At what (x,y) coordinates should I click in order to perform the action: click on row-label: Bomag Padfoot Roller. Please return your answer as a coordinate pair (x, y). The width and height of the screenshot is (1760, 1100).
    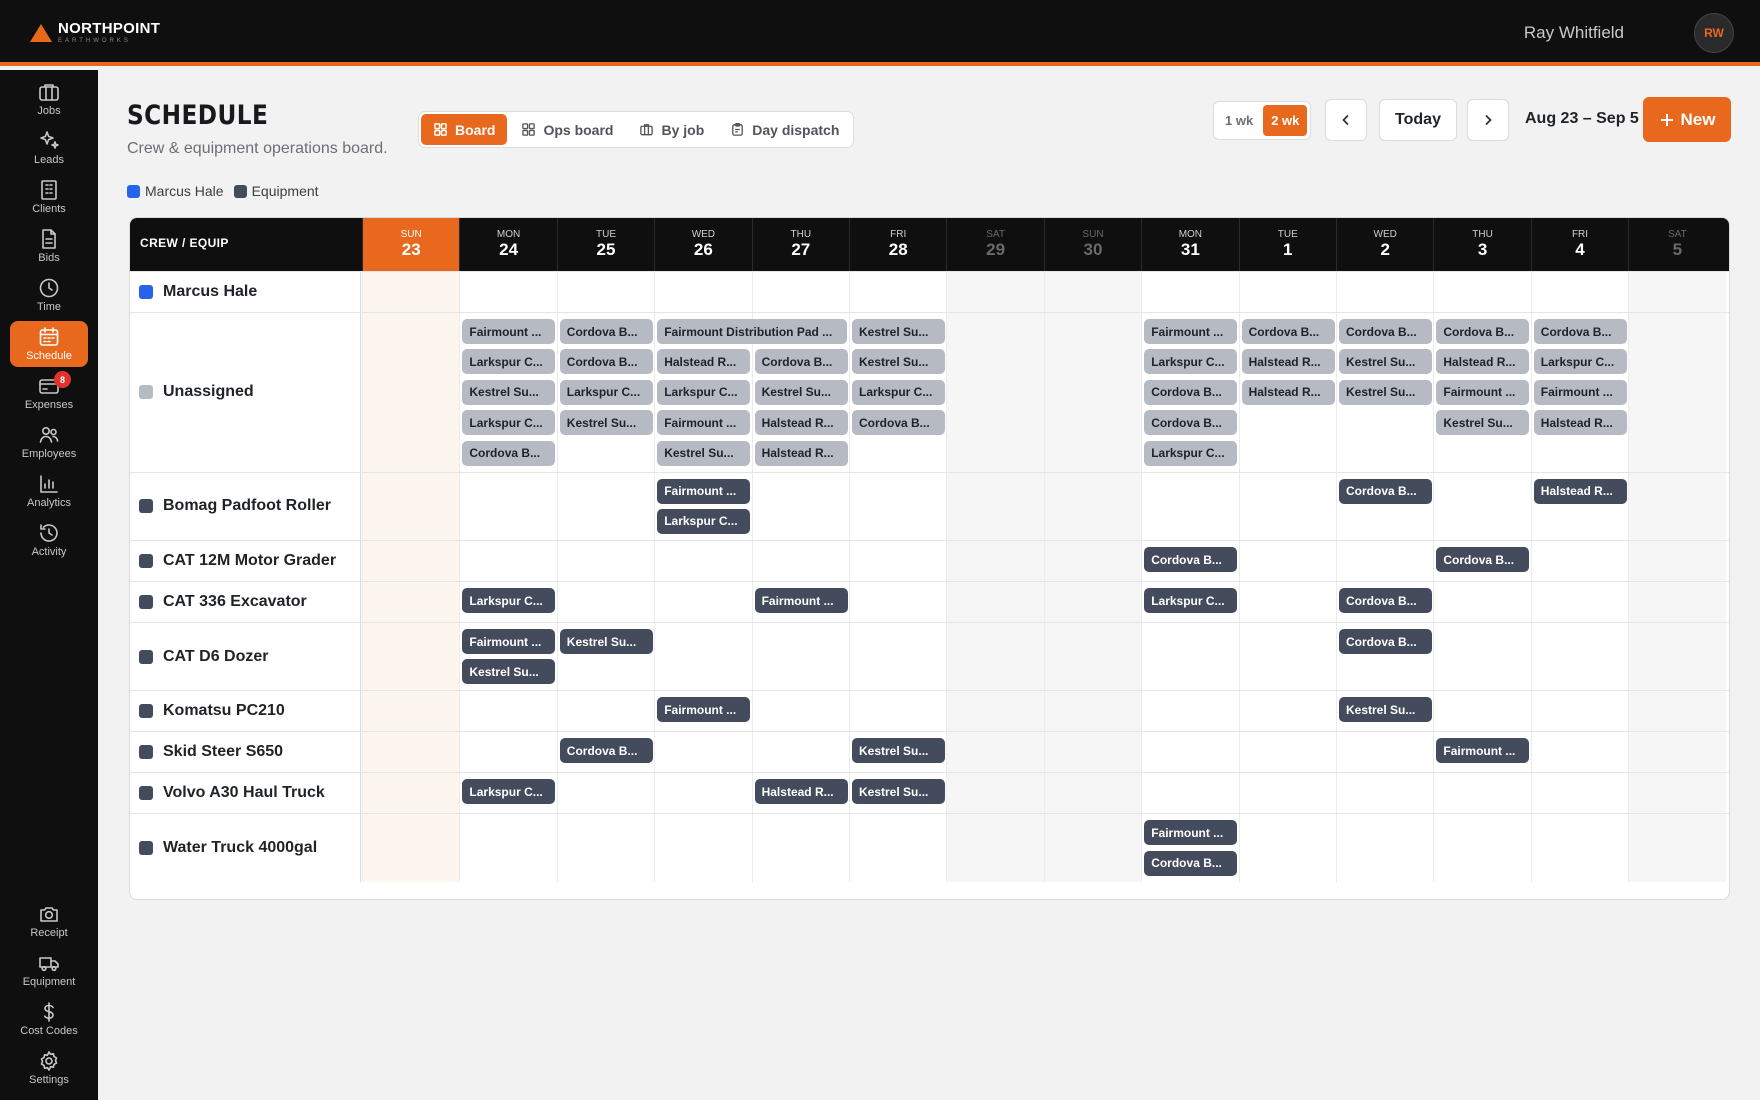
    Looking at the image, I should click on (245, 506).